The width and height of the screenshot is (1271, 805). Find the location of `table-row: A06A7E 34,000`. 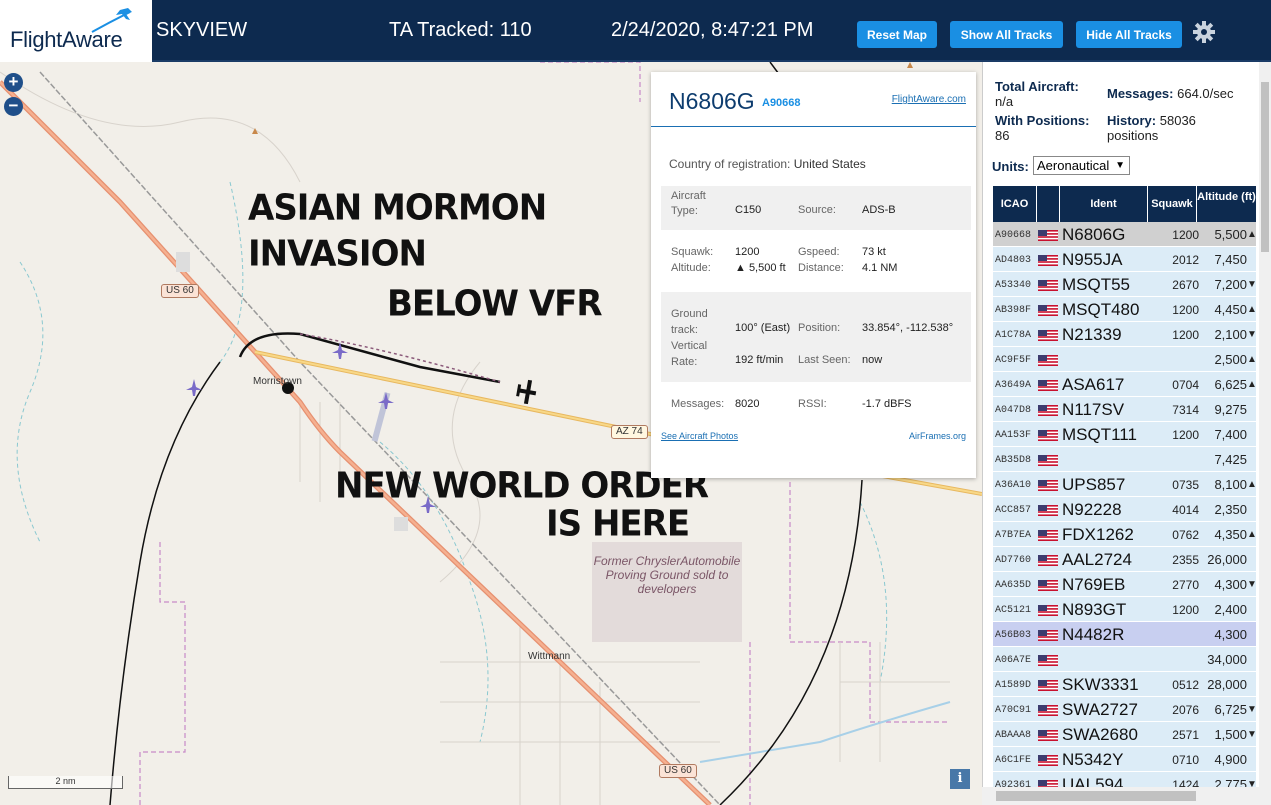

table-row: A06A7E 34,000 is located at coordinates (1124, 659).